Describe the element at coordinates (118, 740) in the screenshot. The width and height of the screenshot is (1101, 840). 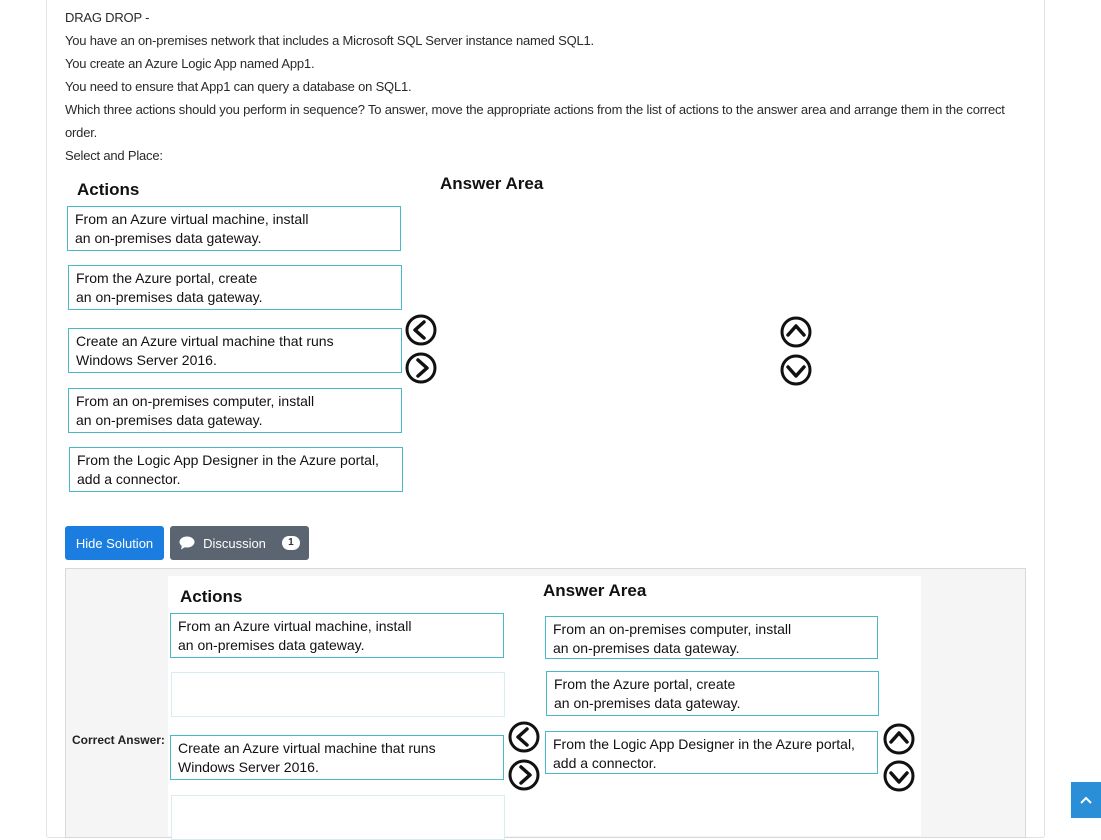
I see `correct-answer-label: Correct Answer:` at that location.